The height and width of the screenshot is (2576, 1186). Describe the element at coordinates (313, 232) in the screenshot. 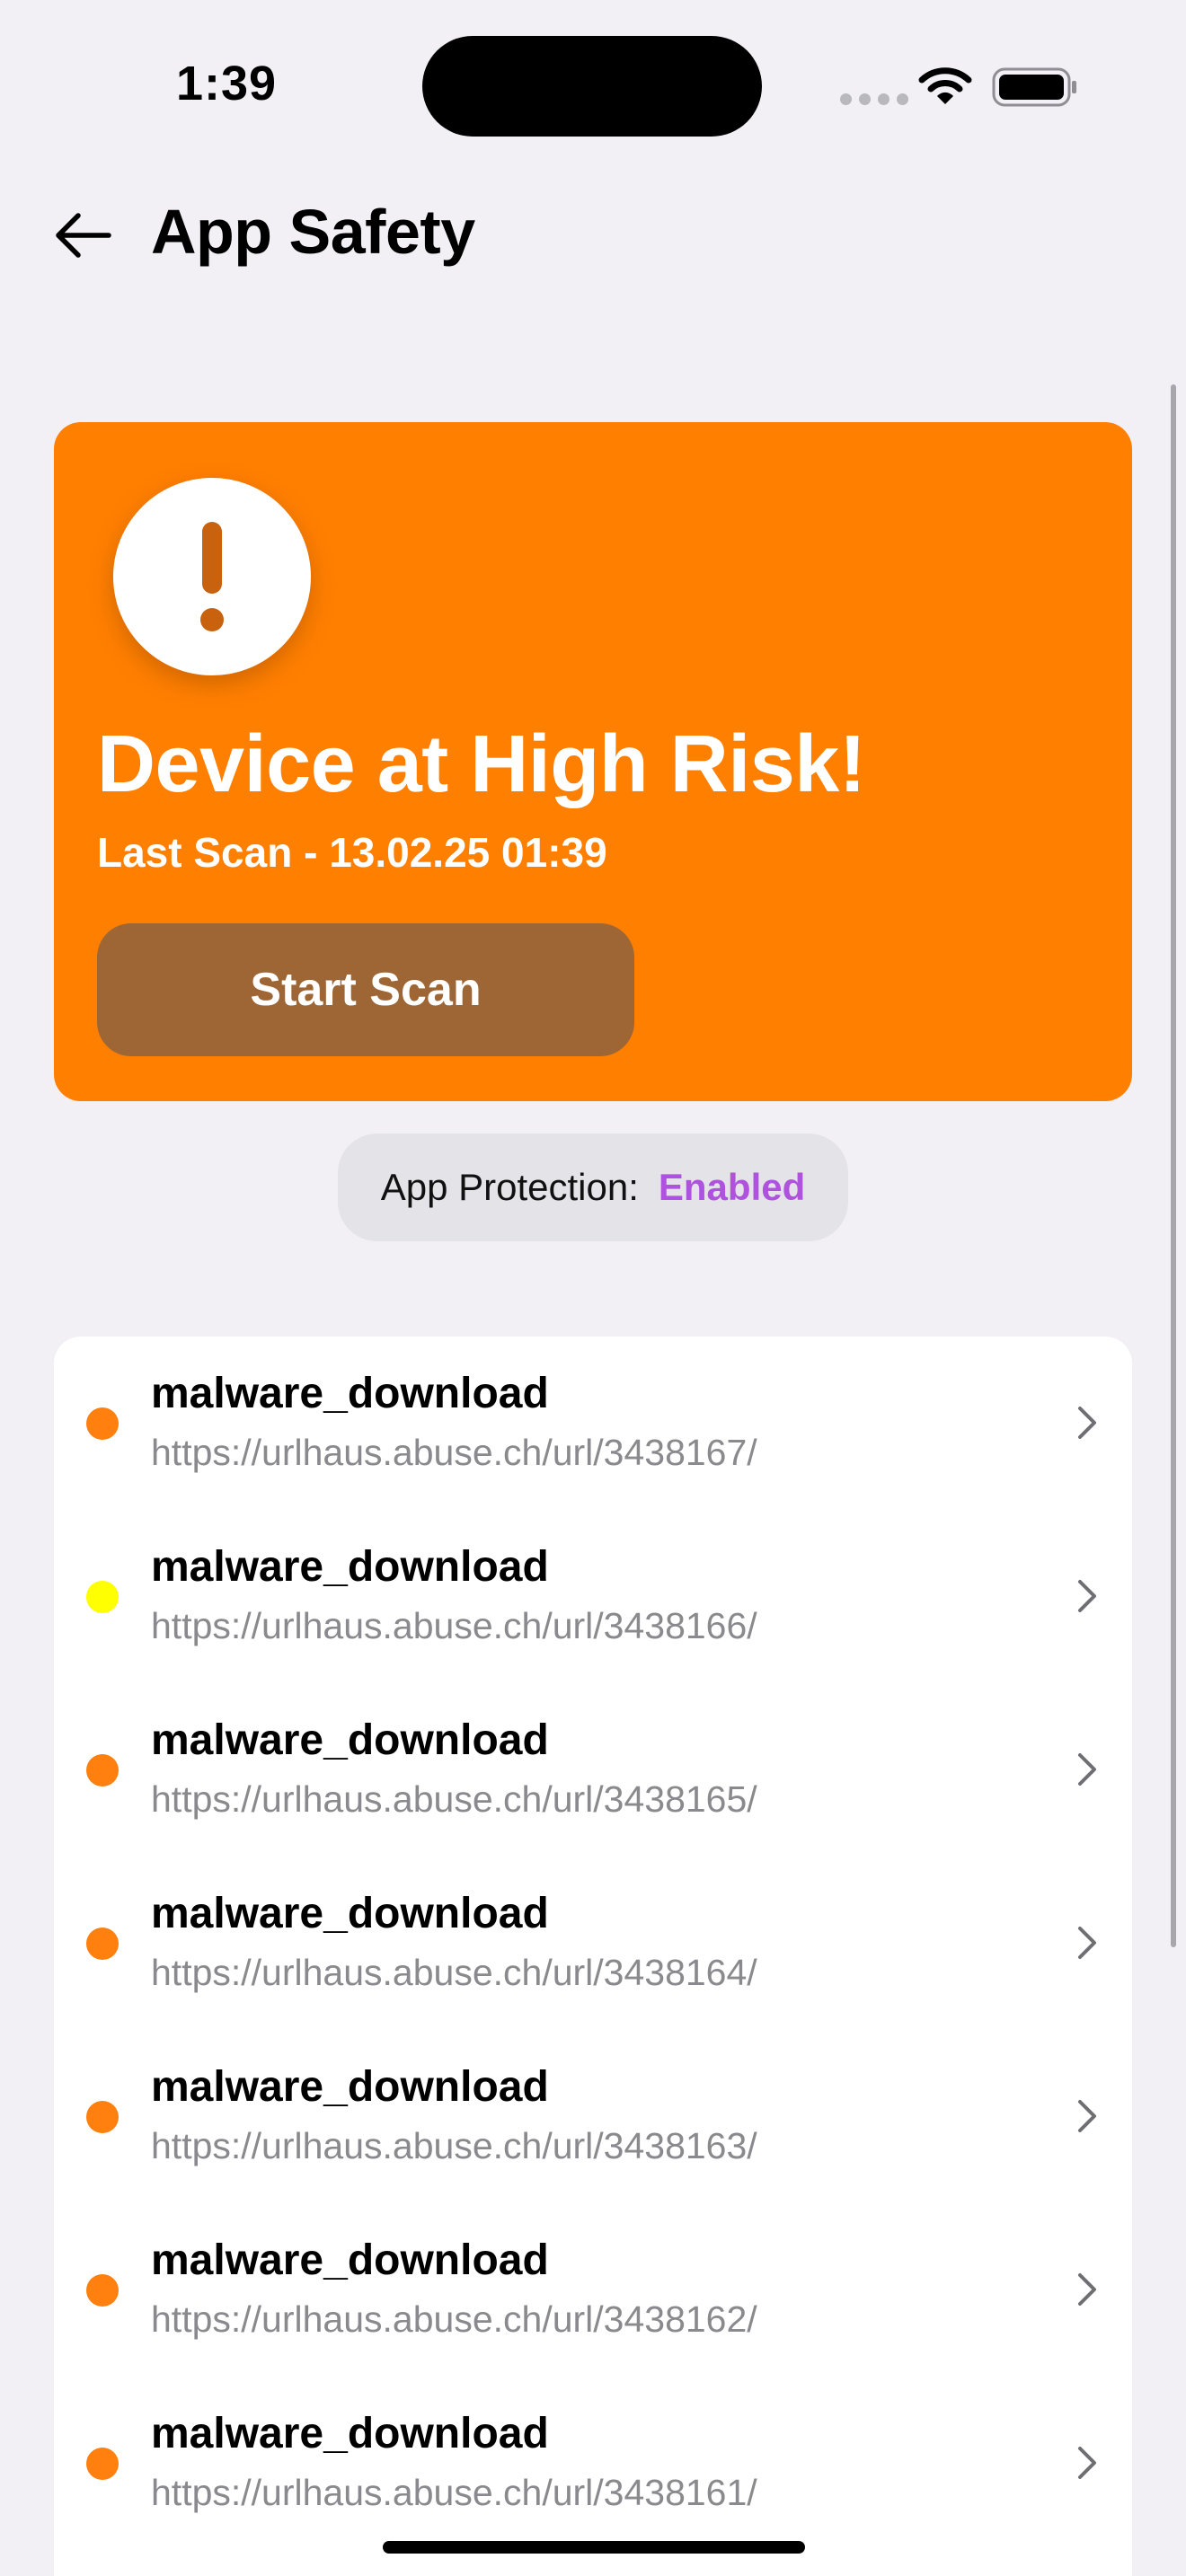

I see `page-title: App Safety` at that location.